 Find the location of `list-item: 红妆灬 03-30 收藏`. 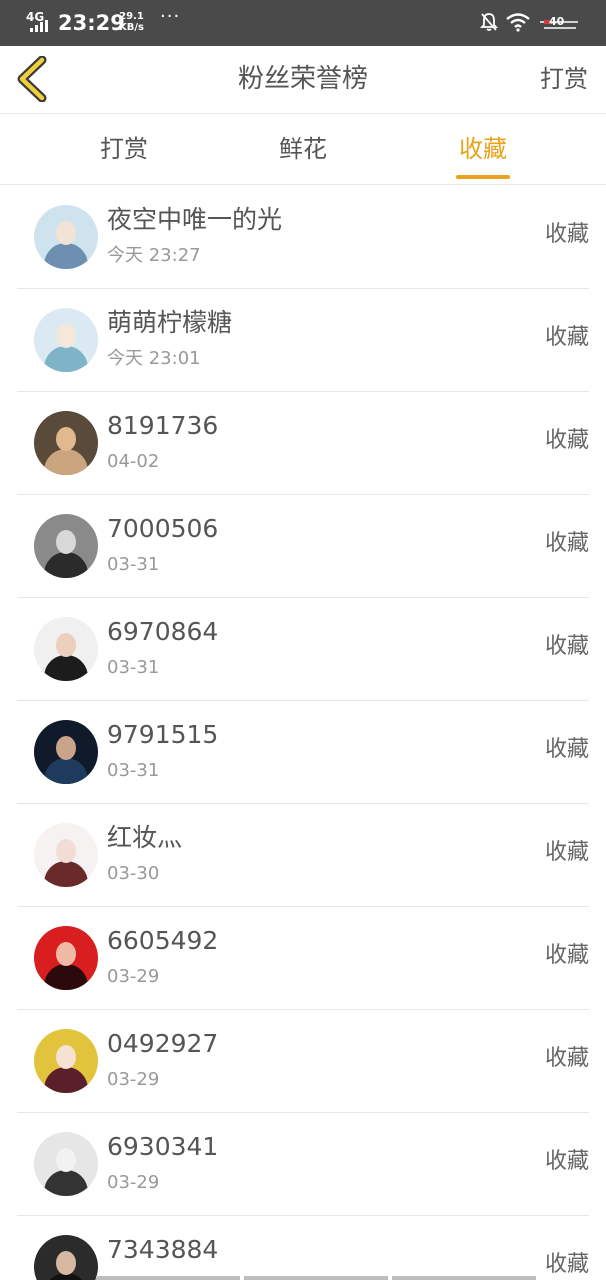

list-item: 红妆灬 03-30 收藏 is located at coordinates (303, 855).